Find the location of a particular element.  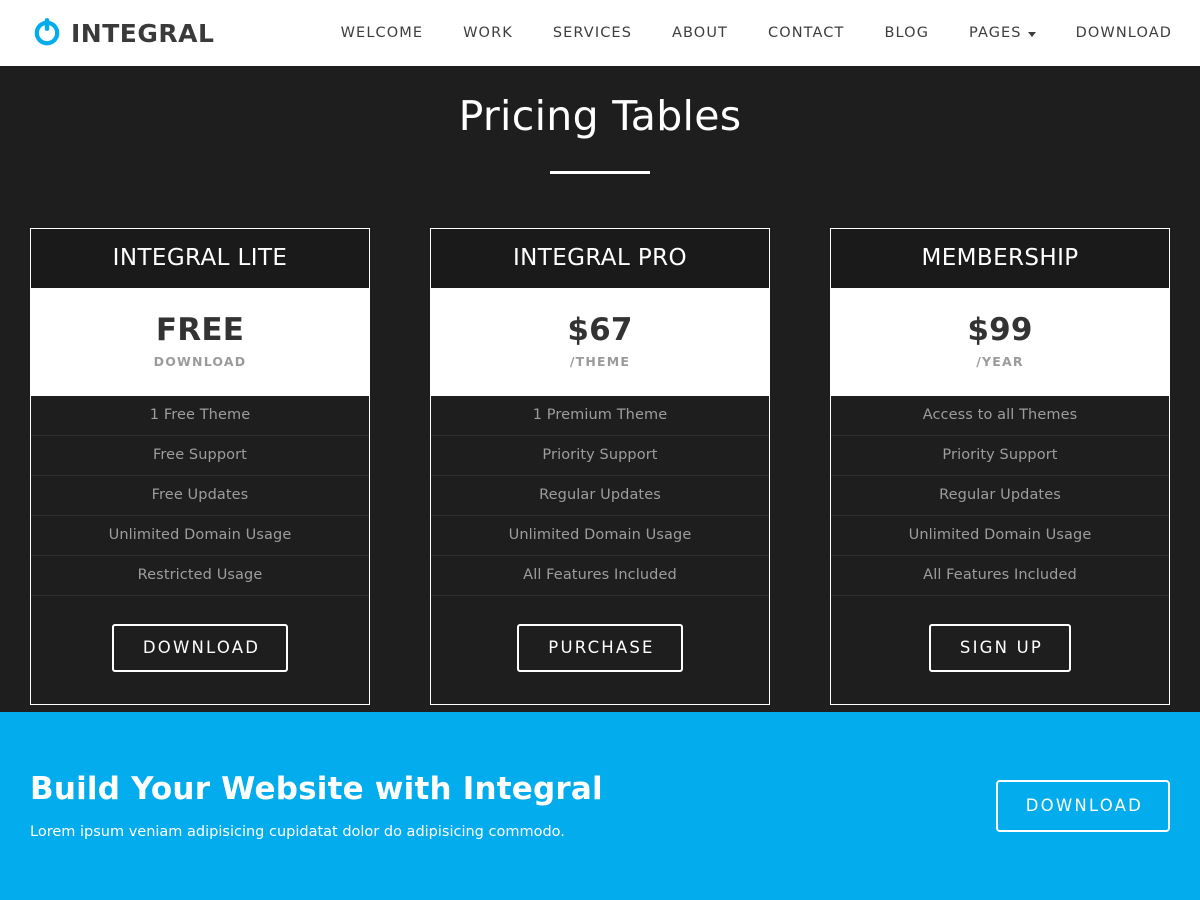

plan-period: /YEAR is located at coordinates (1000, 361).